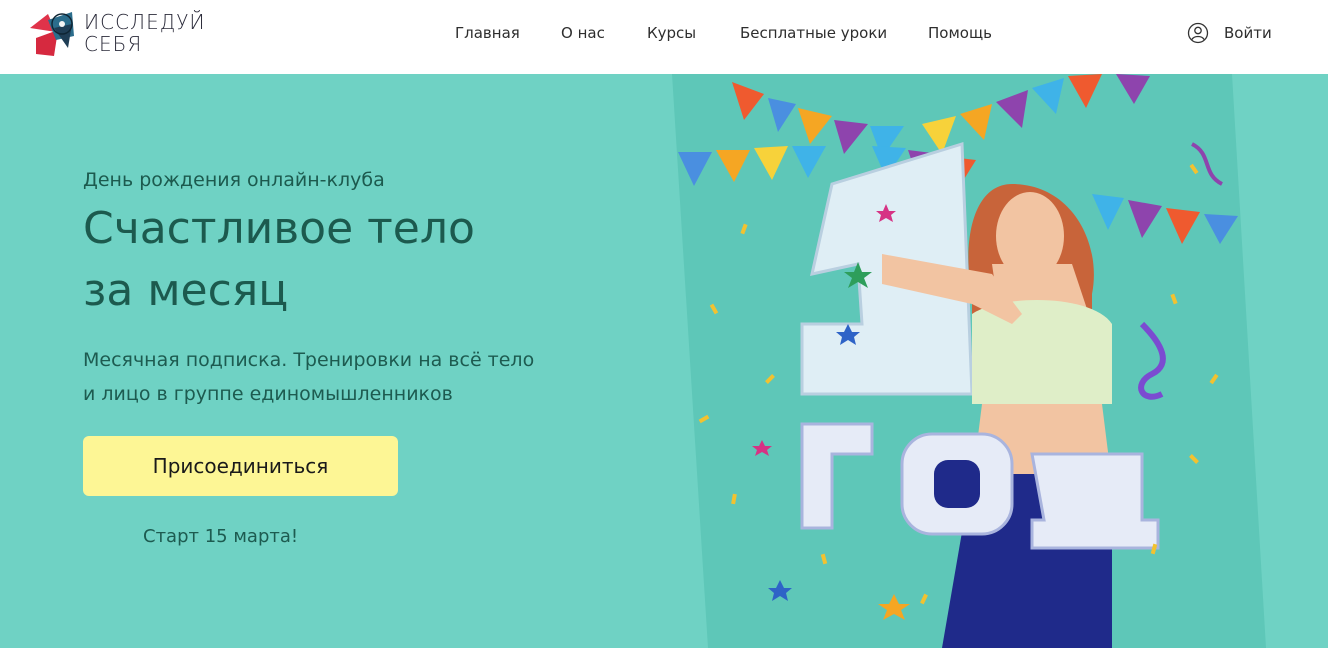 Image resolution: width=1328 pixels, height=648 pixels. I want to click on hero-headline-line2: за месяц, so click(186, 290).